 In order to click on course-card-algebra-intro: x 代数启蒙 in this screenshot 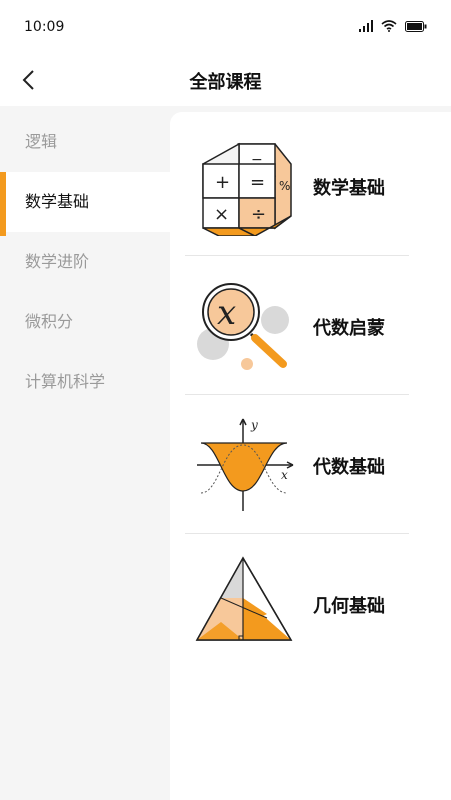, I will do `click(297, 325)`.